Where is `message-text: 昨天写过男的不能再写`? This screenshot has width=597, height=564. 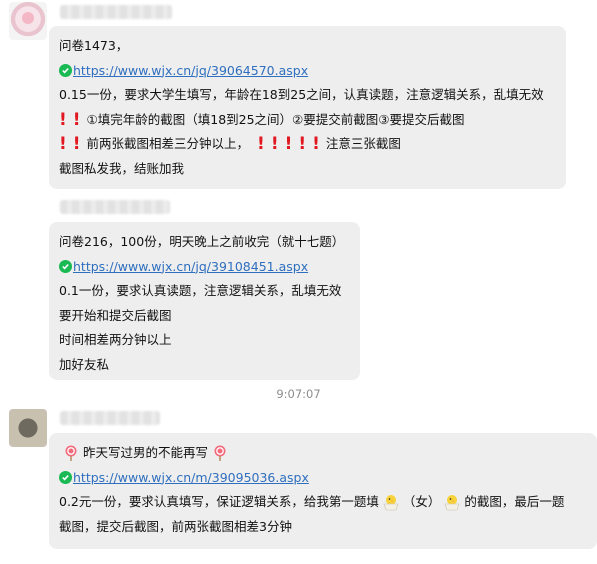
message-text: 昨天写过男的不能再写 is located at coordinates (146, 452).